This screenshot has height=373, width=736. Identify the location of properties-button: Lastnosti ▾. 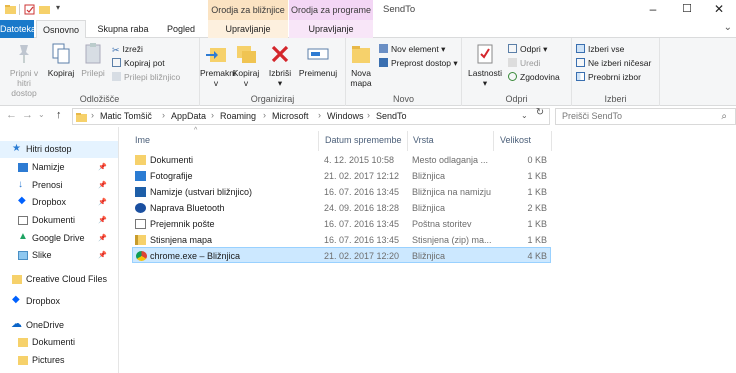
(485, 65).